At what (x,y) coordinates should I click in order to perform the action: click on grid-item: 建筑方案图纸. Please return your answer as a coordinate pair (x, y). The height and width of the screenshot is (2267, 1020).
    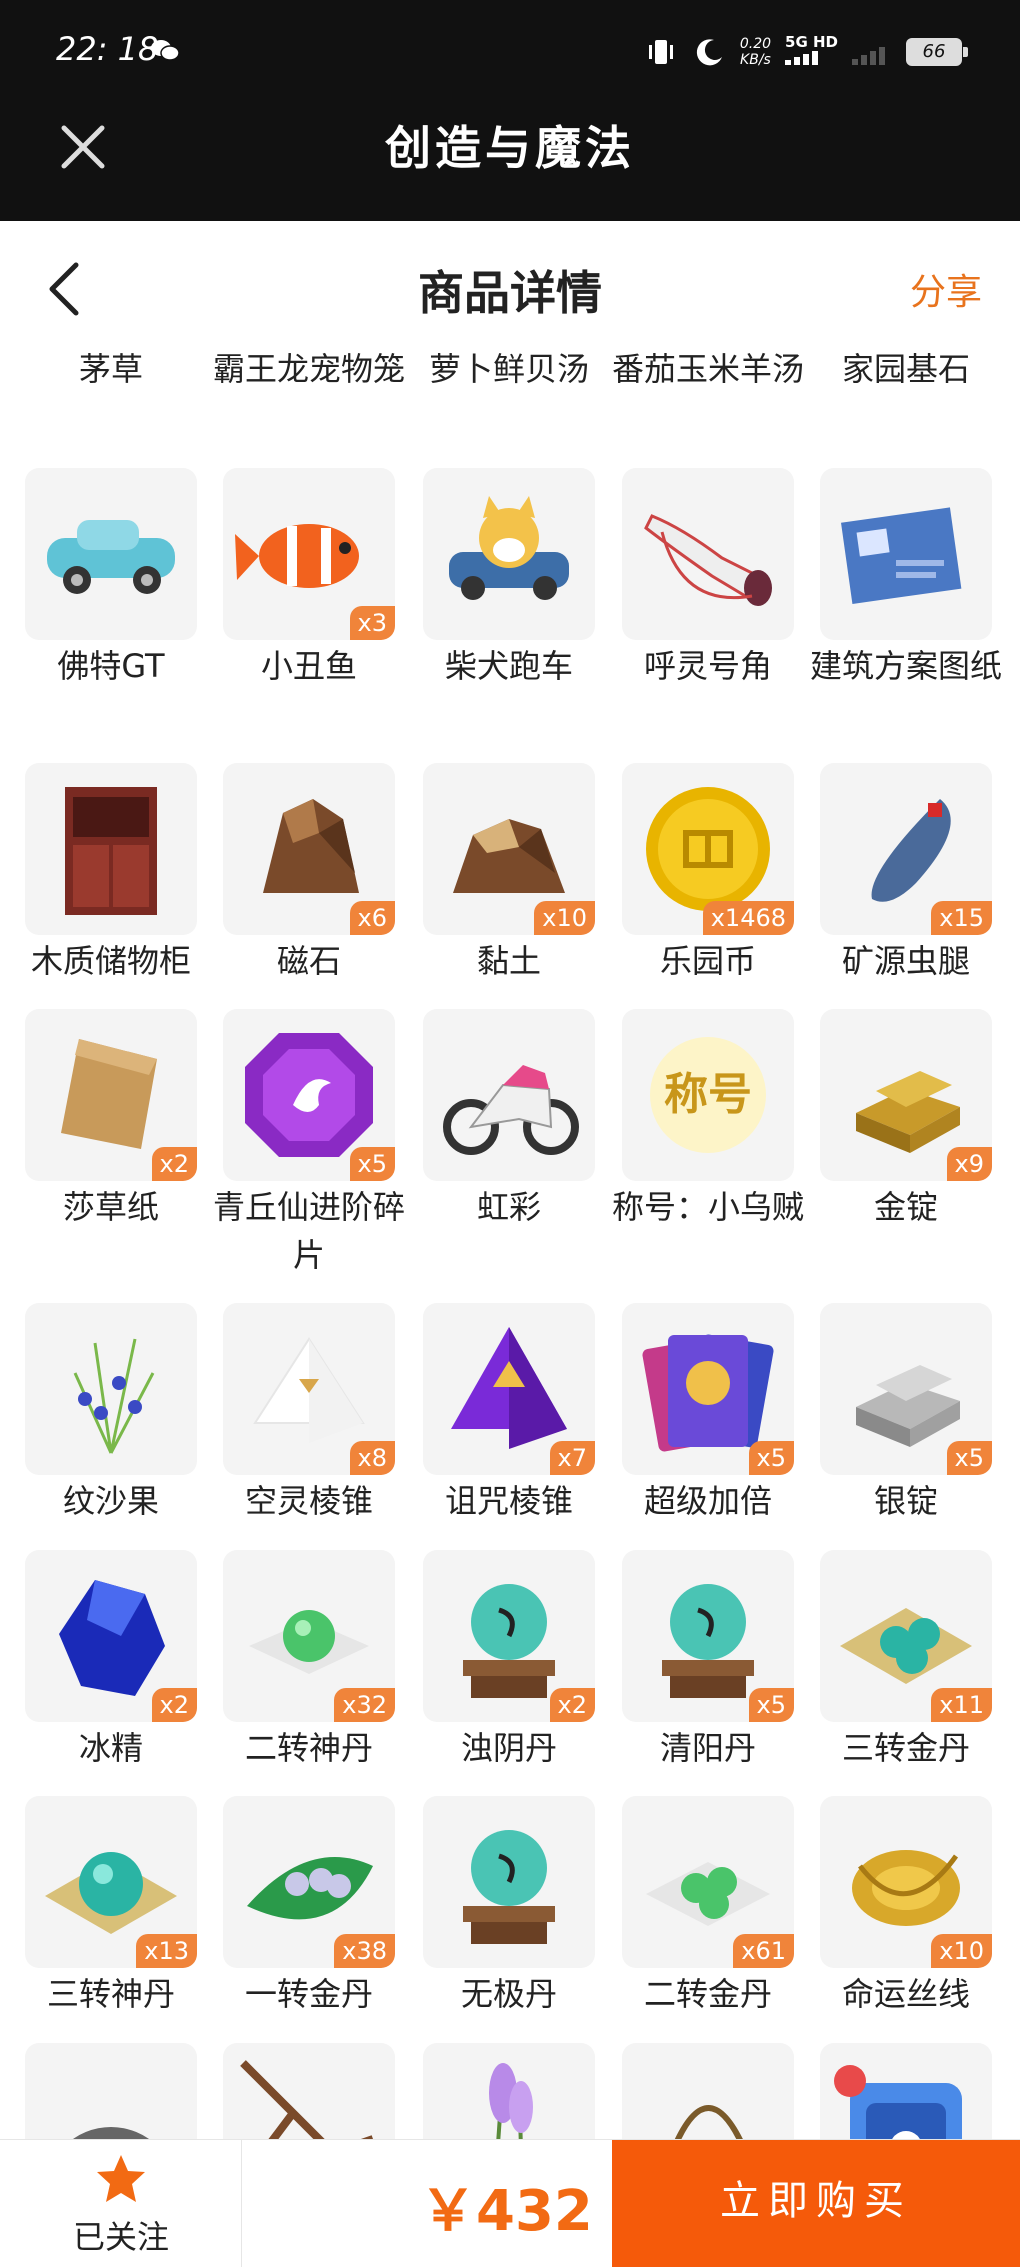
    Looking at the image, I should click on (906, 579).